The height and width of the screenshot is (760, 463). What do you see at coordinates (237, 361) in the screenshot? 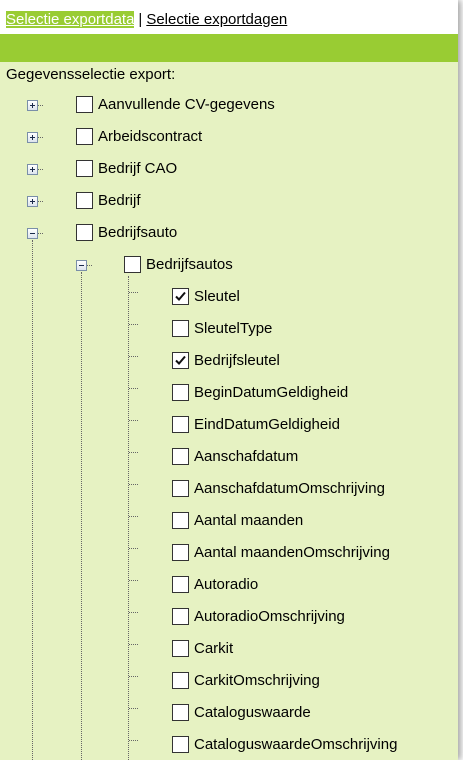
I see `tree-item-label: Bedrijfsleutel` at bounding box center [237, 361].